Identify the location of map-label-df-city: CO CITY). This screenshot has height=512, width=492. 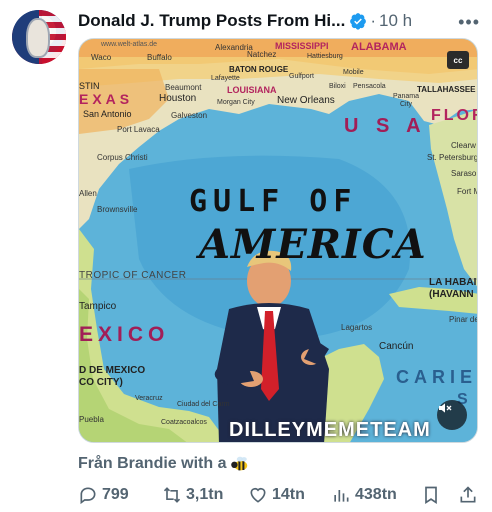
(101, 382).